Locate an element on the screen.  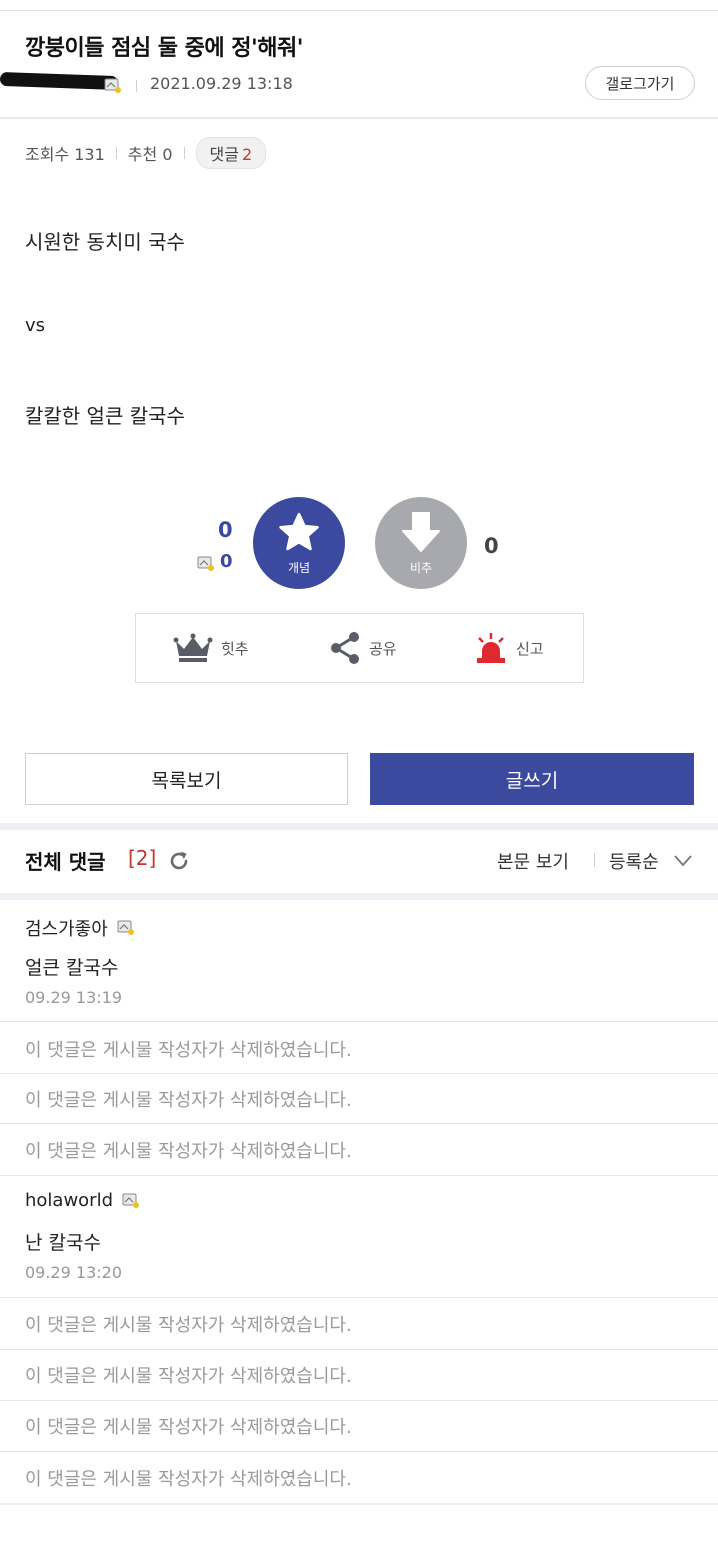
comment-author: 검스가좋아 is located at coordinates (80, 928).